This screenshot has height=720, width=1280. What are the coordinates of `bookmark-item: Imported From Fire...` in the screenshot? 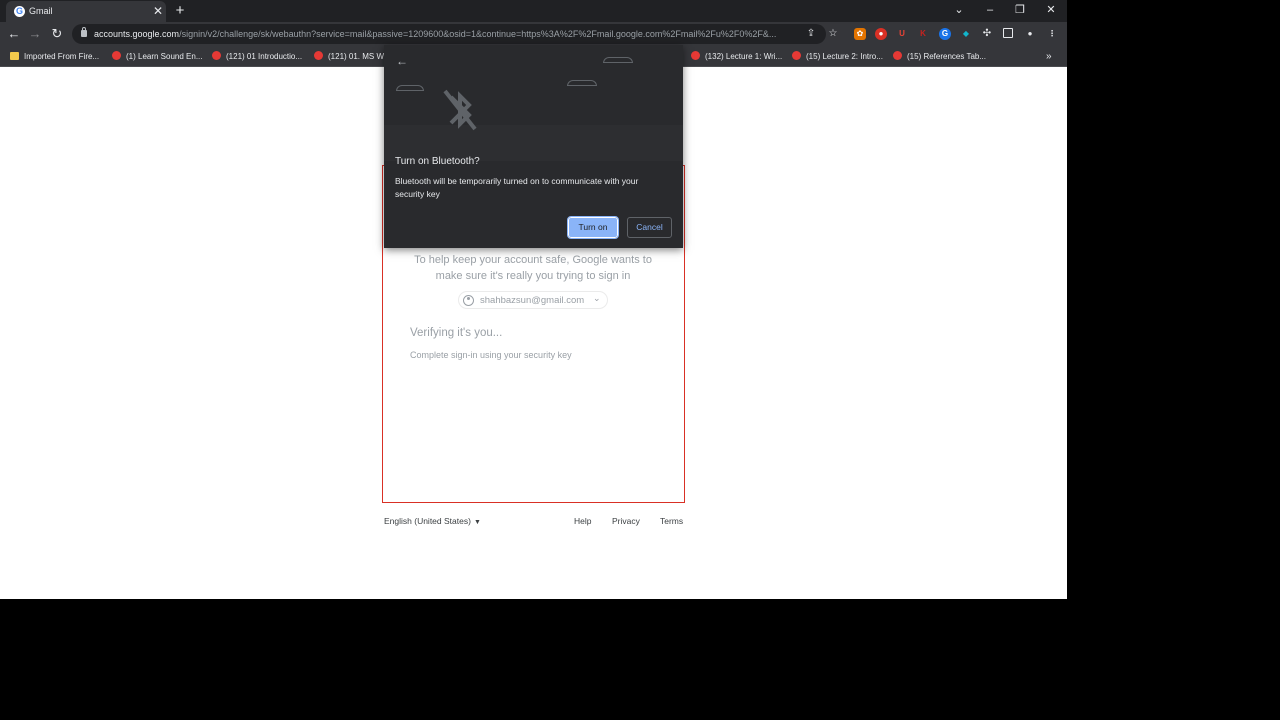 It's located at (54, 56).